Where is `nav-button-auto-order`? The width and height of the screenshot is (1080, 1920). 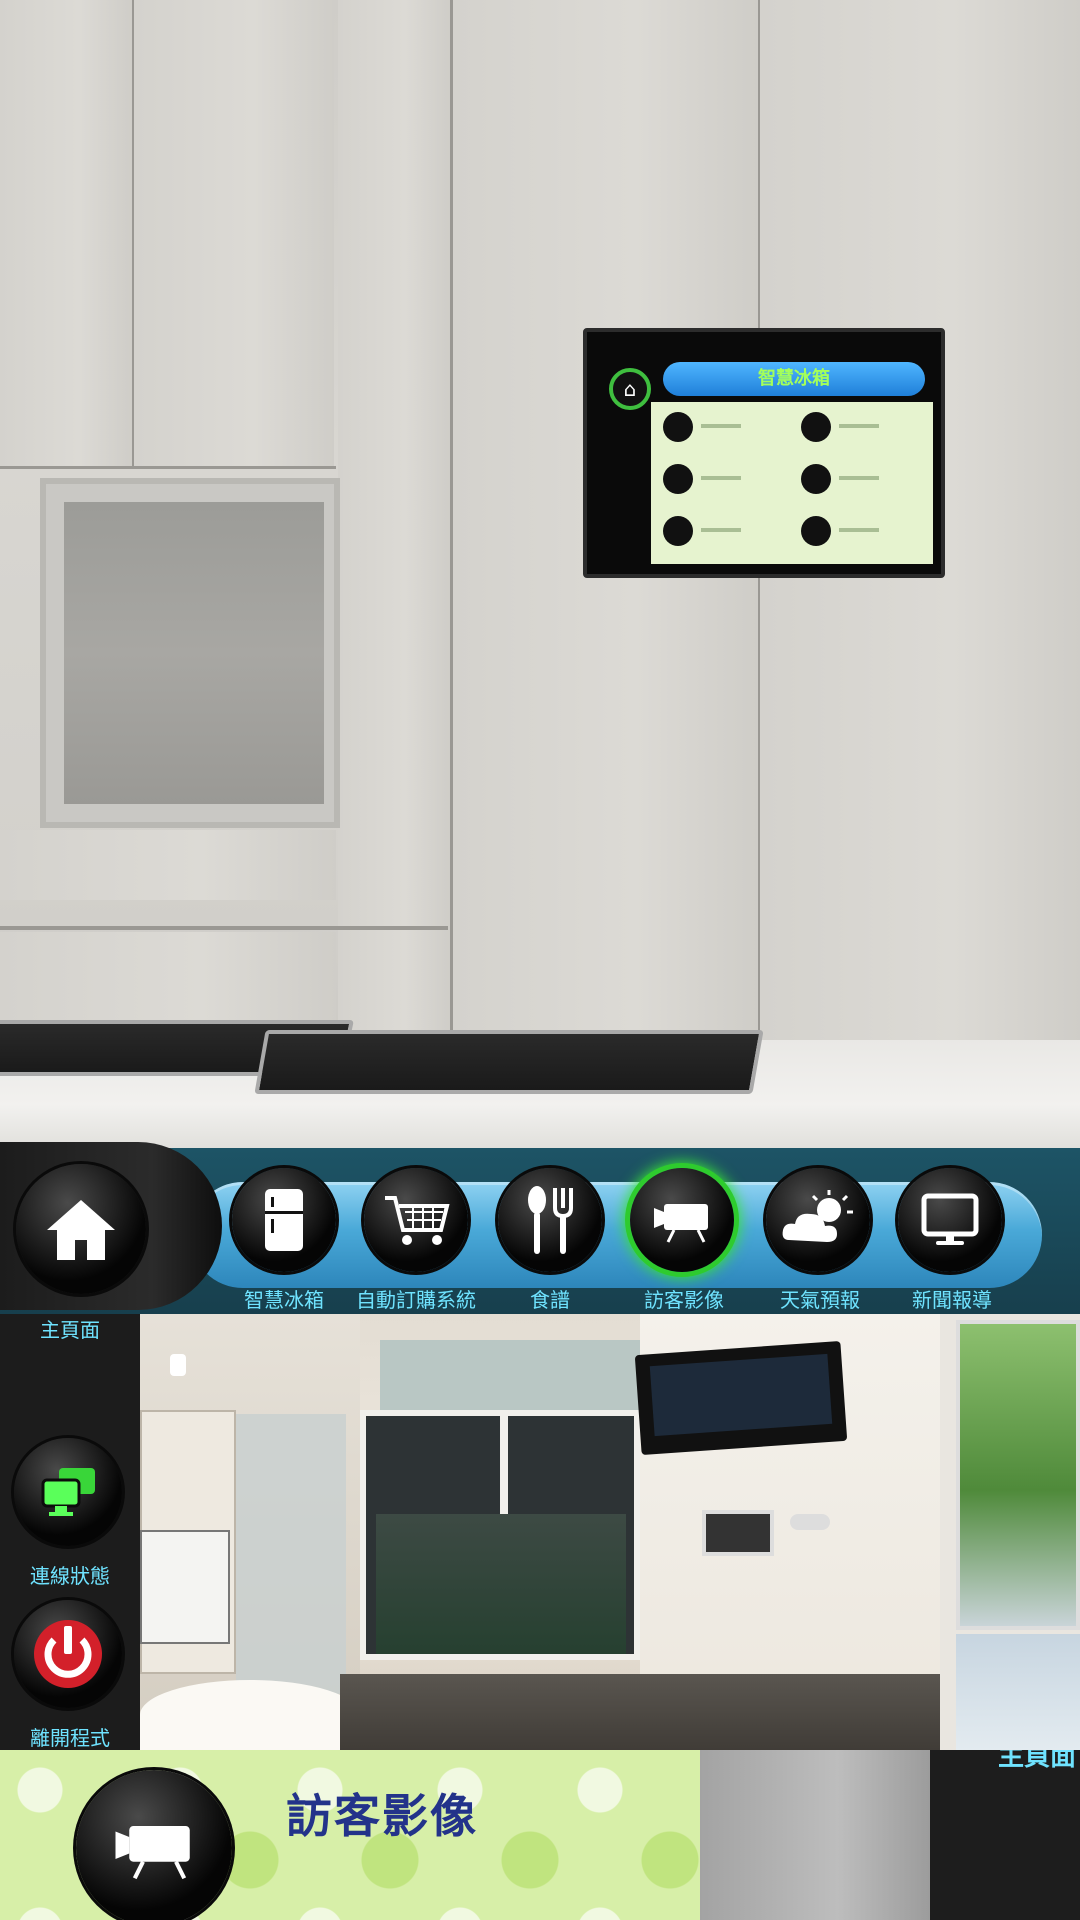
nav-button-auto-order is located at coordinates (416, 1220).